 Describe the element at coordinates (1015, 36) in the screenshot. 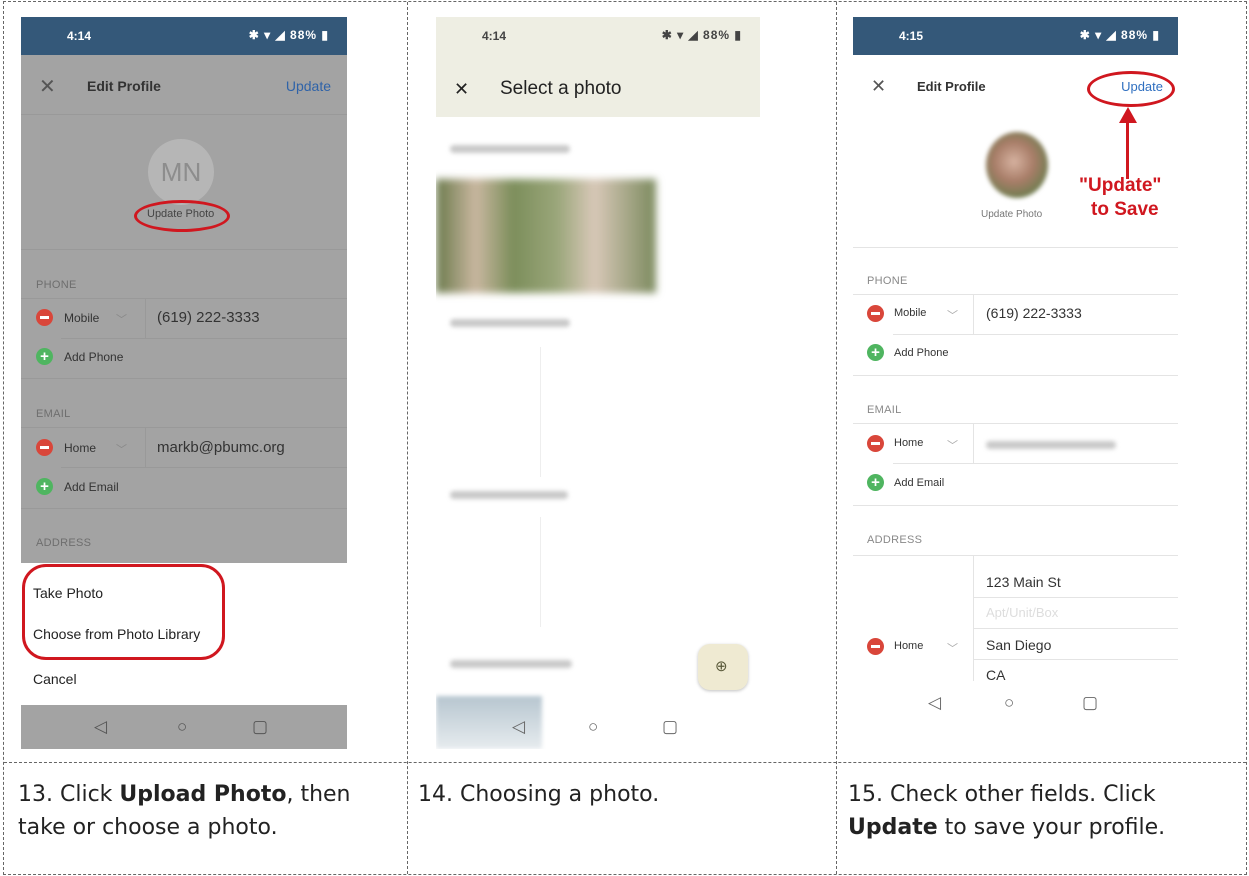

I see `status-bar: 4:15 ✱ ▾ ◢ 88% ▮` at that location.